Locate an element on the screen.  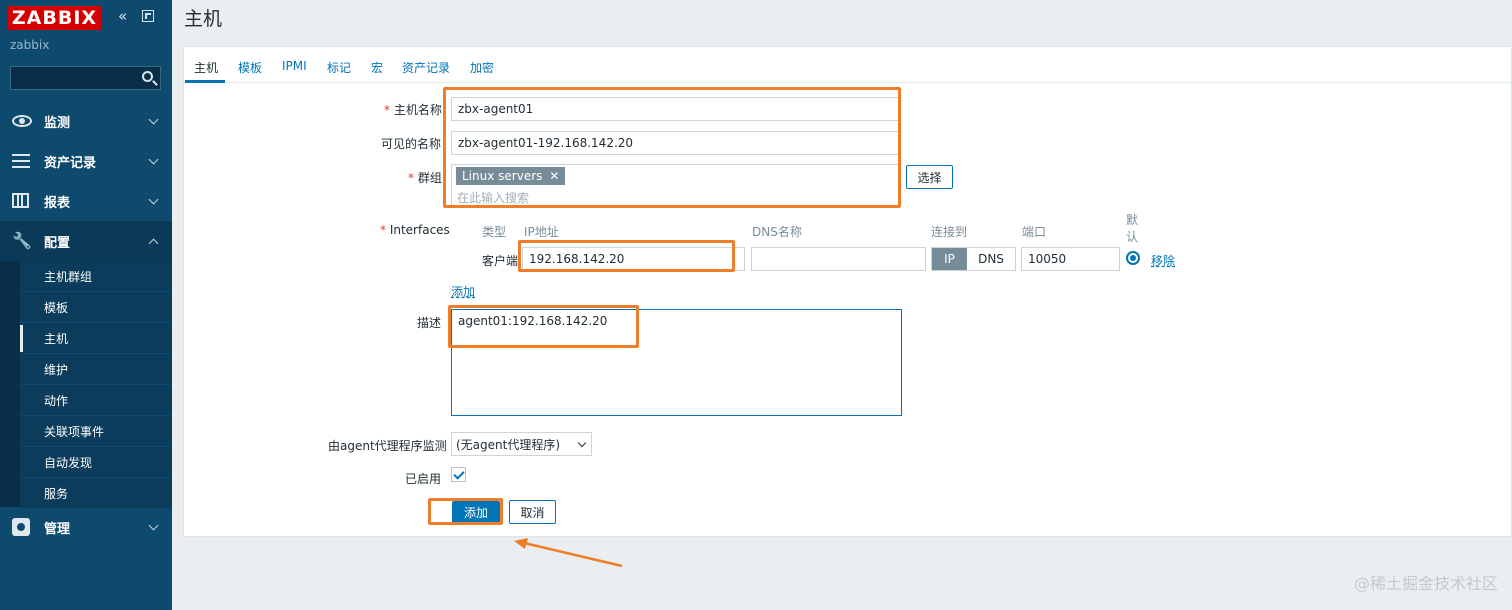
tab-host: 主机 is located at coordinates (206, 67).